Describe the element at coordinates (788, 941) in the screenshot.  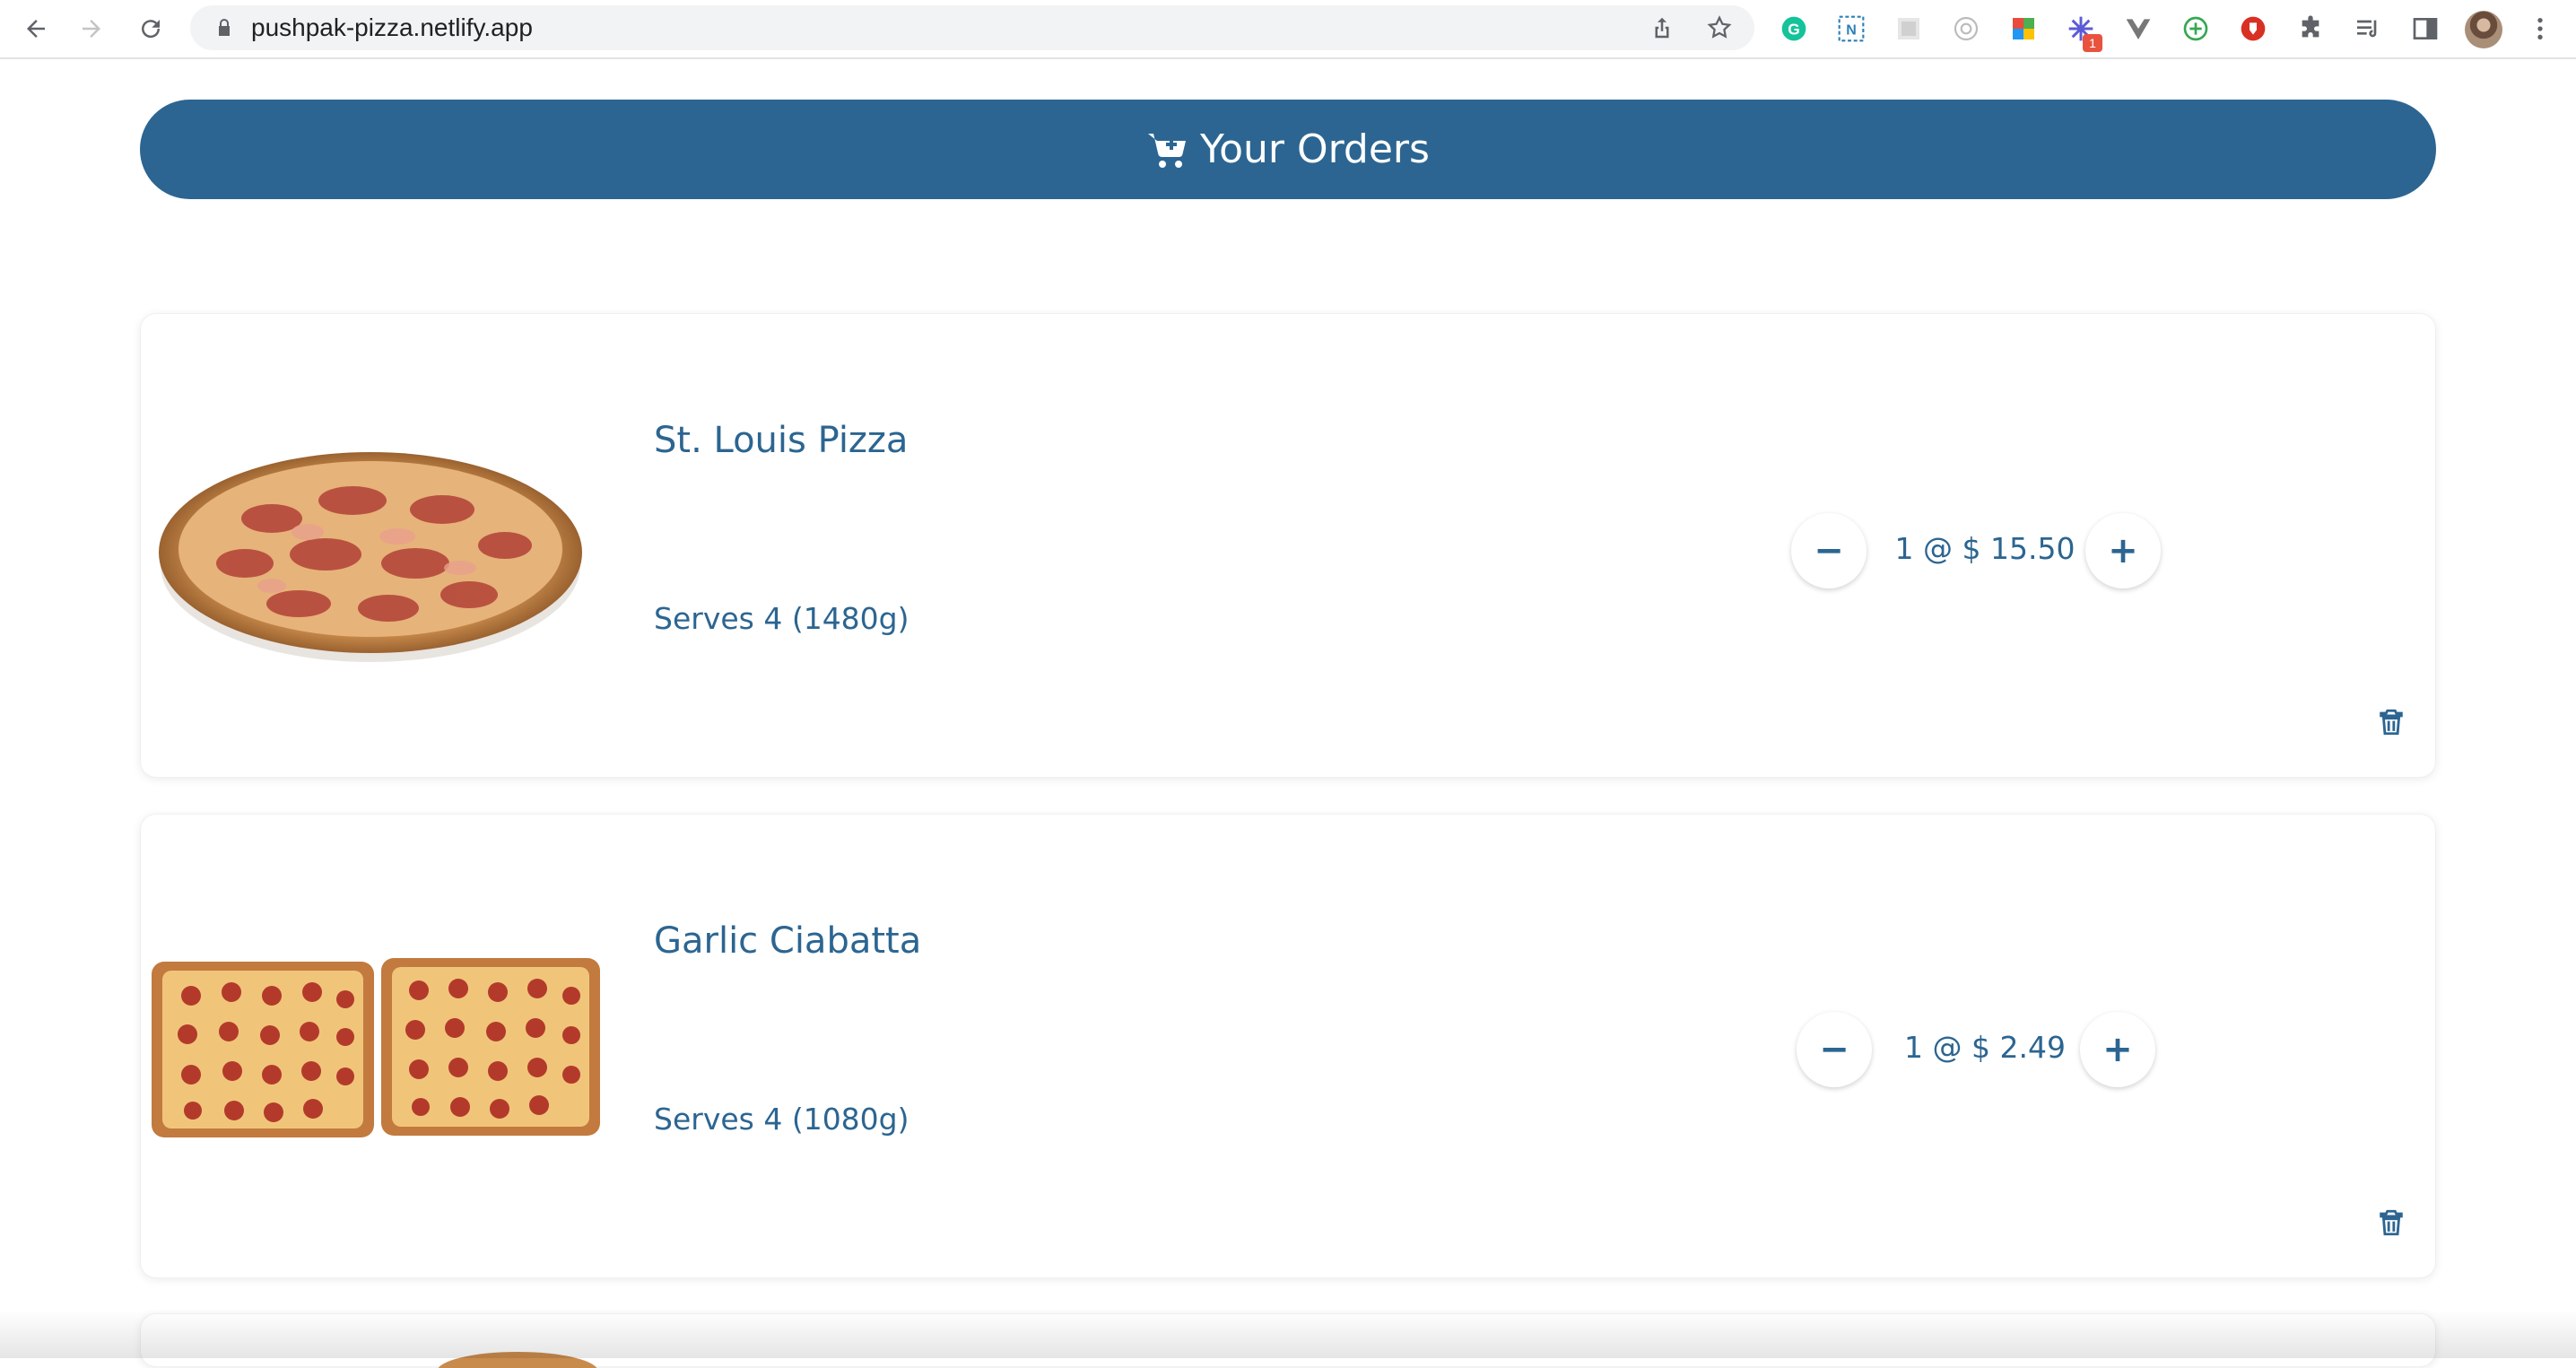
I see `item-name: Garlic Ciabatta` at that location.